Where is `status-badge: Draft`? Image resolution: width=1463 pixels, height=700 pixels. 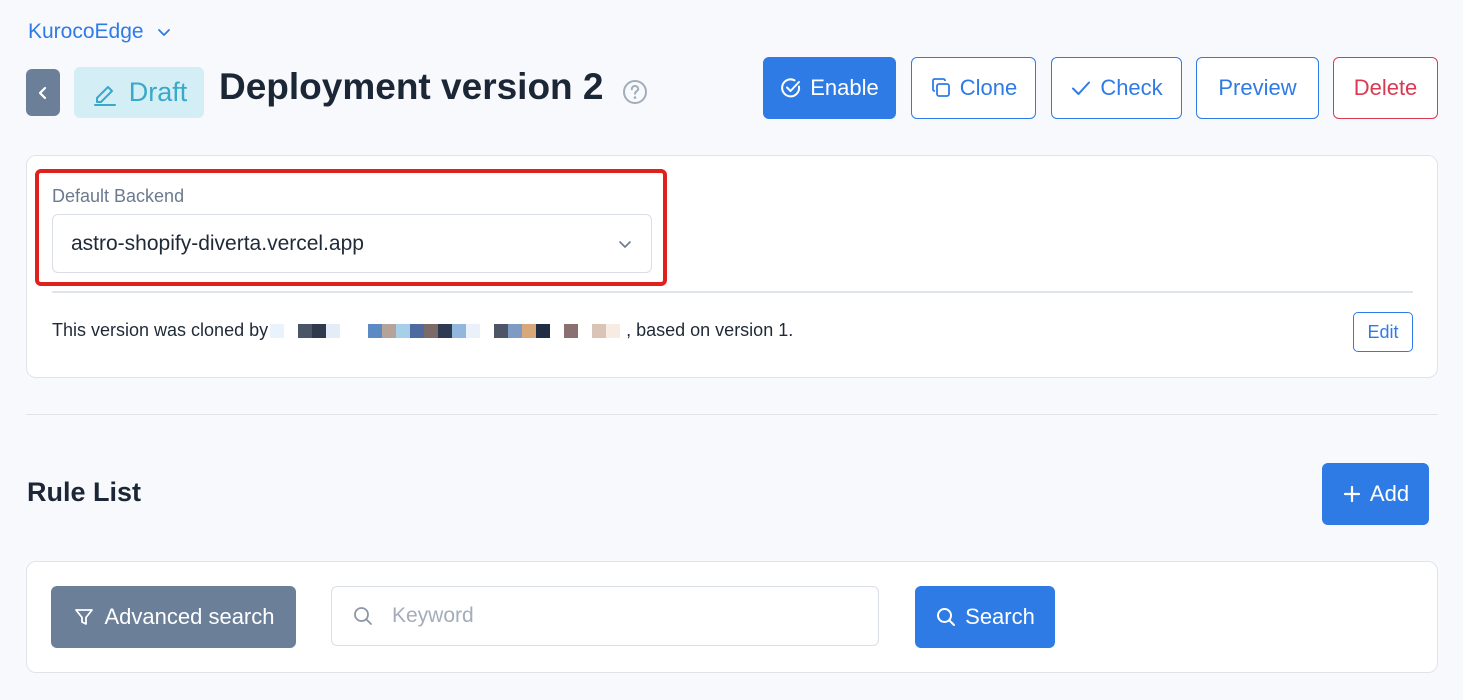 status-badge: Draft is located at coordinates (139, 92).